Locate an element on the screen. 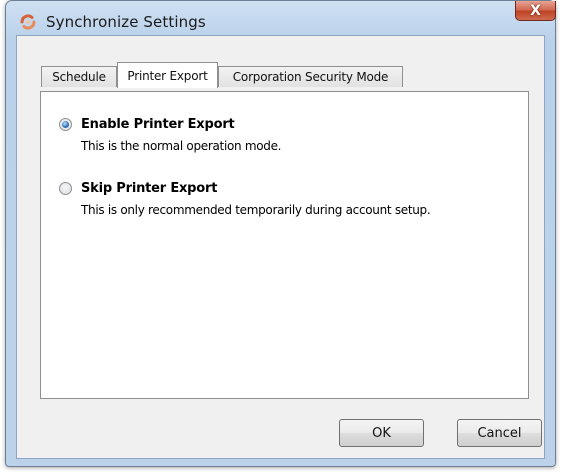  option-label: Enable Printer Export is located at coordinates (158, 124).